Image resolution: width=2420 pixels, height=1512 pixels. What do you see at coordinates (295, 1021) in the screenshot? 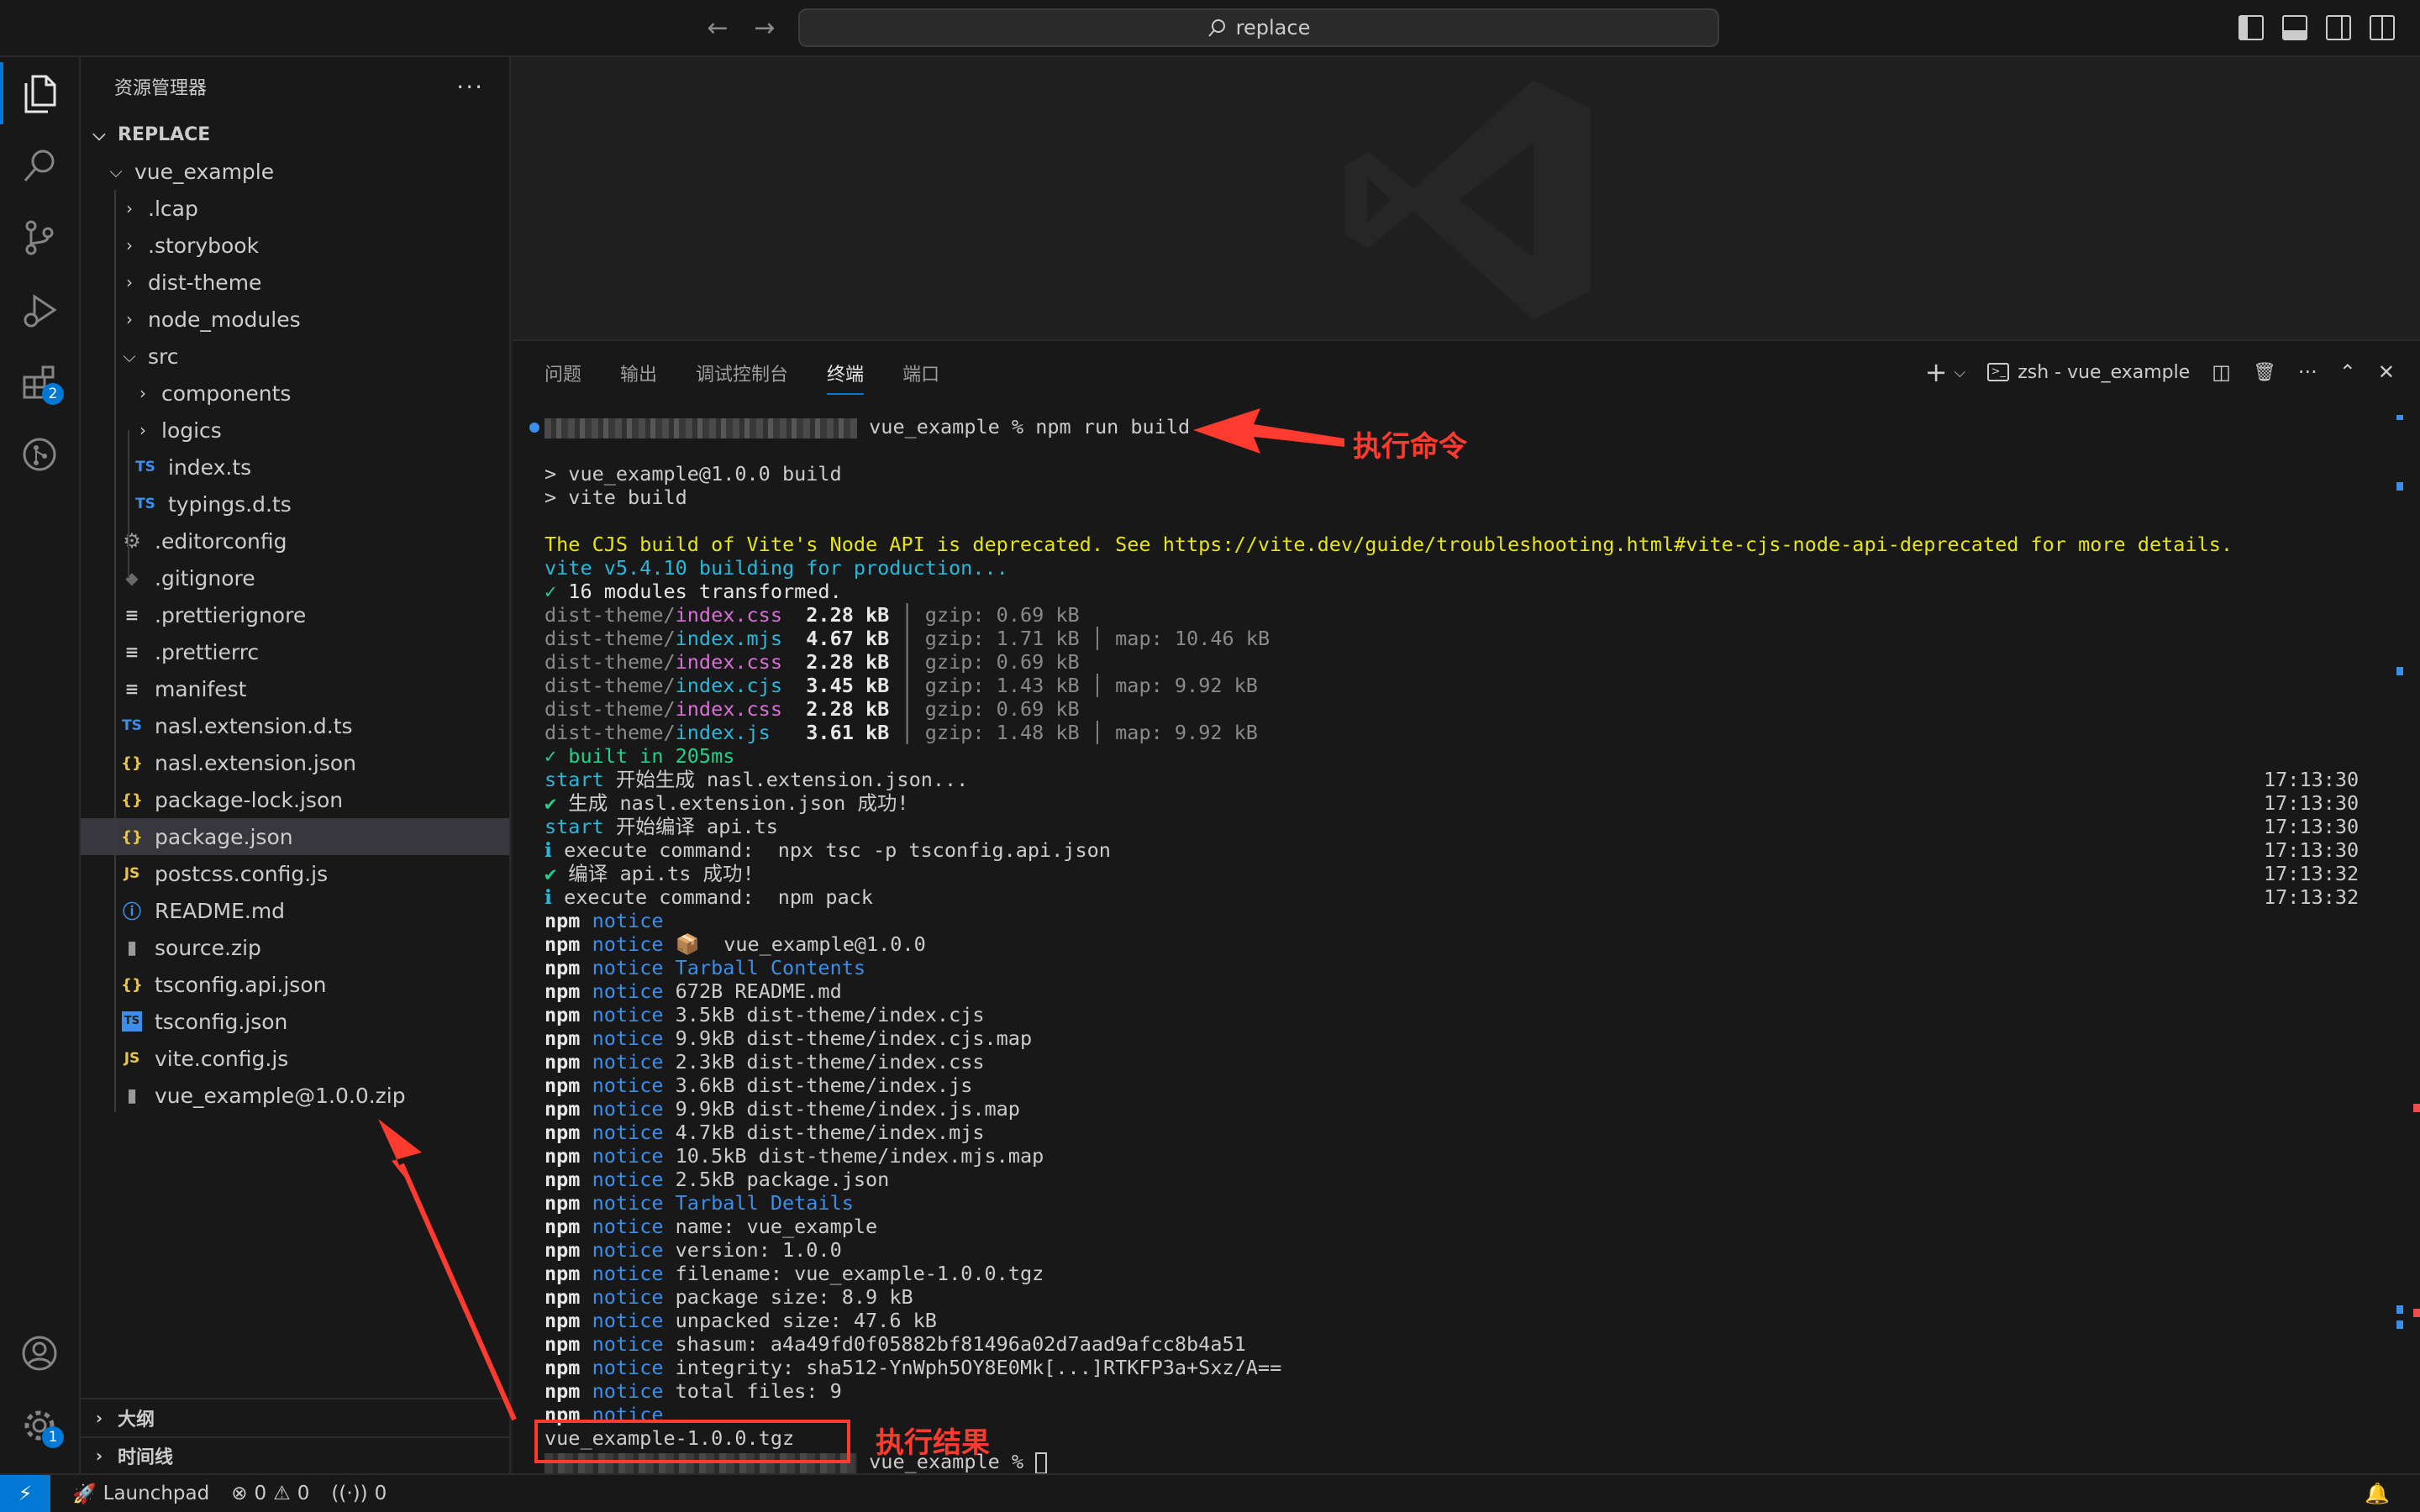
I see `file-item: TS tsconfig.json` at bounding box center [295, 1021].